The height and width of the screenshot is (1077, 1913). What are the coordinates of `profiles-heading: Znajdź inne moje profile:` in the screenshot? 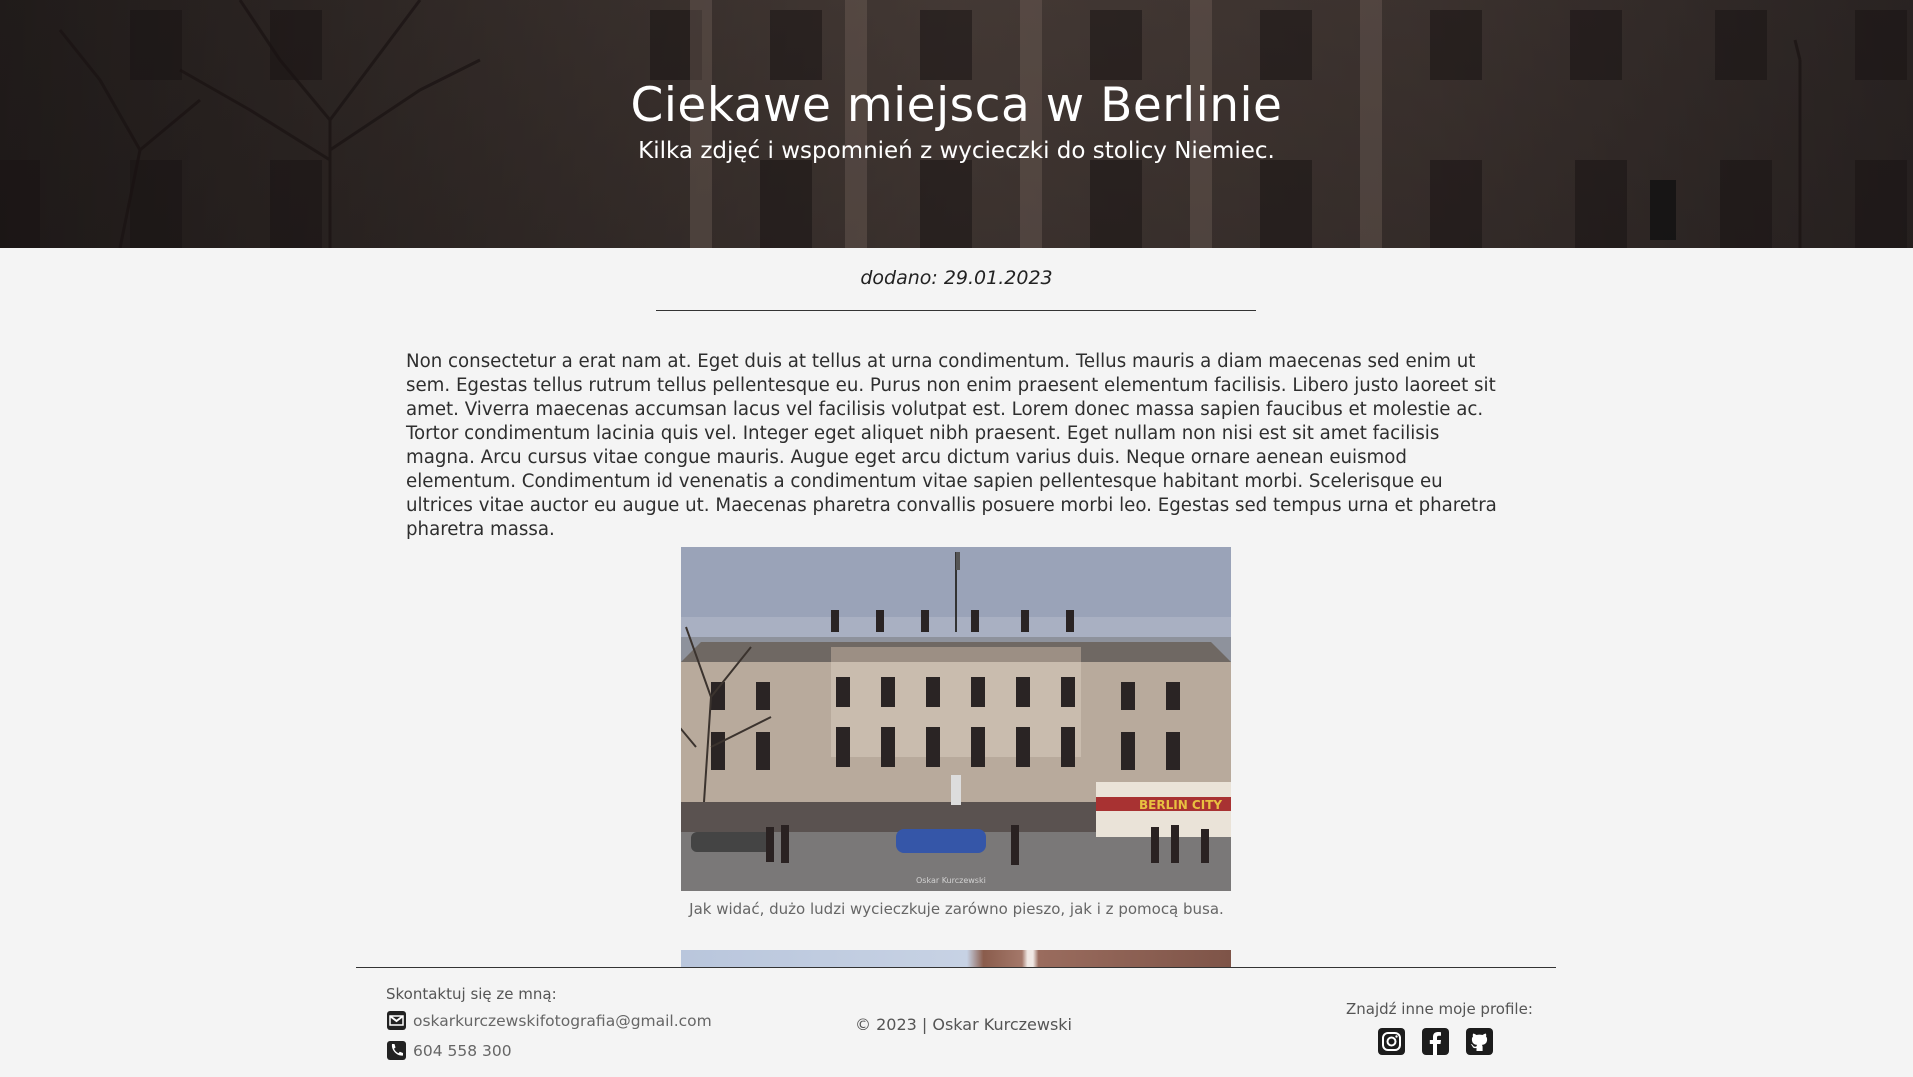 It's located at (1439, 1009).